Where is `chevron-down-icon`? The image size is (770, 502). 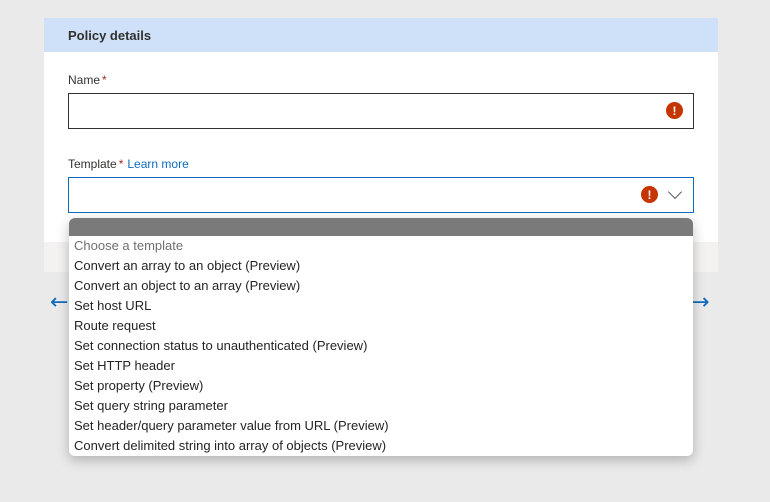 chevron-down-icon is located at coordinates (675, 192).